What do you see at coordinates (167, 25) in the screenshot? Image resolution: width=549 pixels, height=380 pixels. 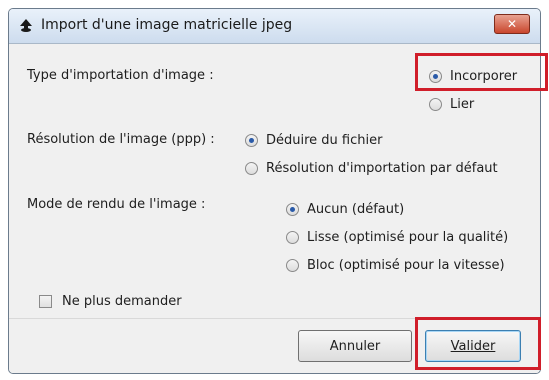 I see `dialog-title: Import d'une image matricielle jpeg` at bounding box center [167, 25].